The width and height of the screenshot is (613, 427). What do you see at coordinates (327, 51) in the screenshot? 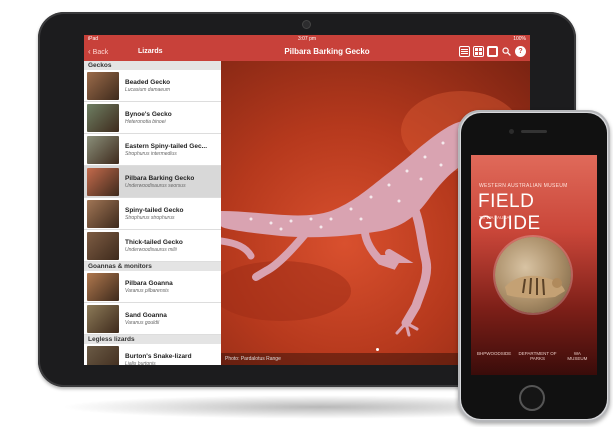
I see `detail-title: Pilbara Barking Gecko` at bounding box center [327, 51].